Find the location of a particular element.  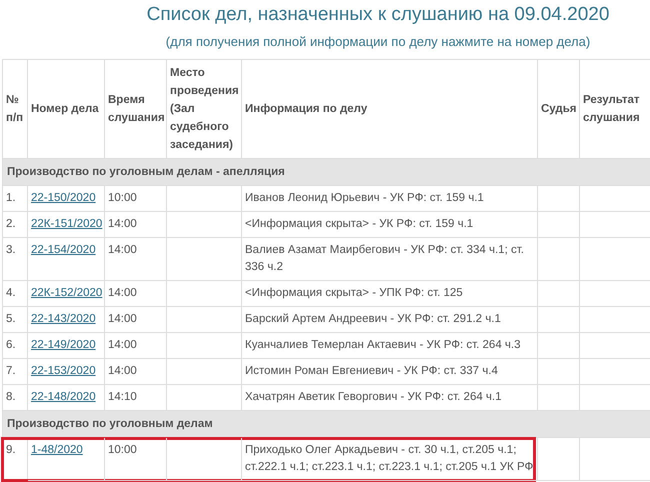

table-cell: Истомин Роман Евгениевич - УК РФ: ст. 337 ч.4 is located at coordinates (390, 372).